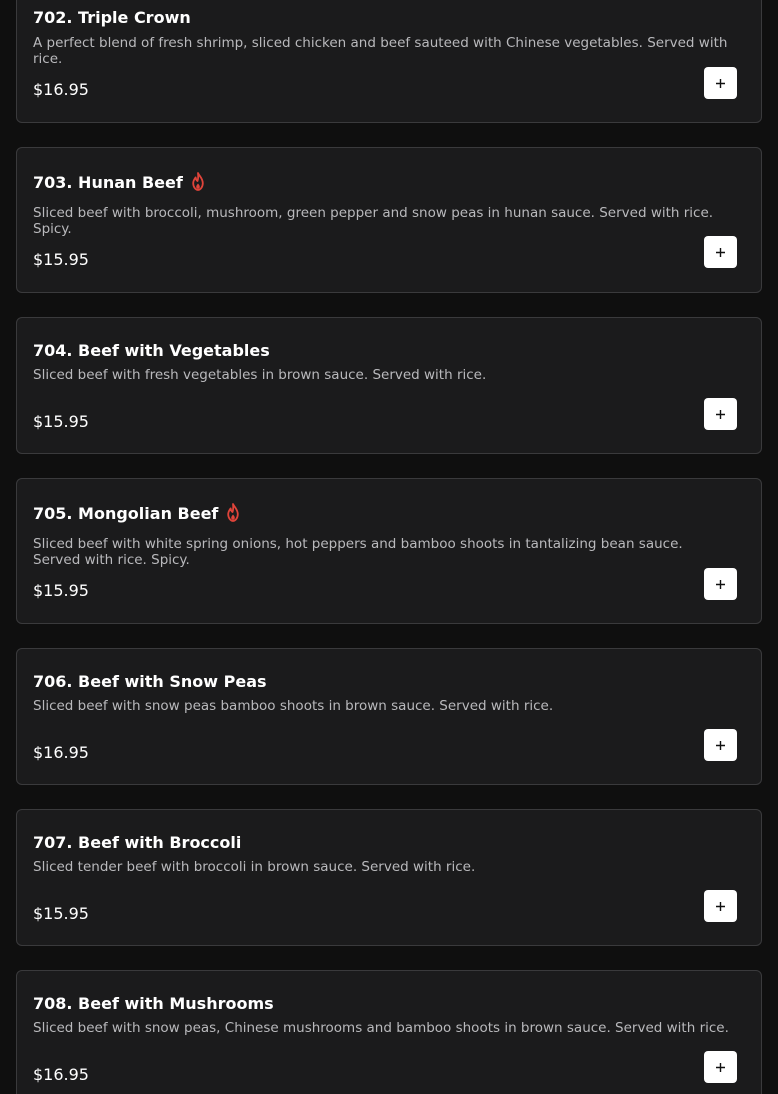  I want to click on item-title-text: 707. Beef with Broccoli, so click(137, 842).